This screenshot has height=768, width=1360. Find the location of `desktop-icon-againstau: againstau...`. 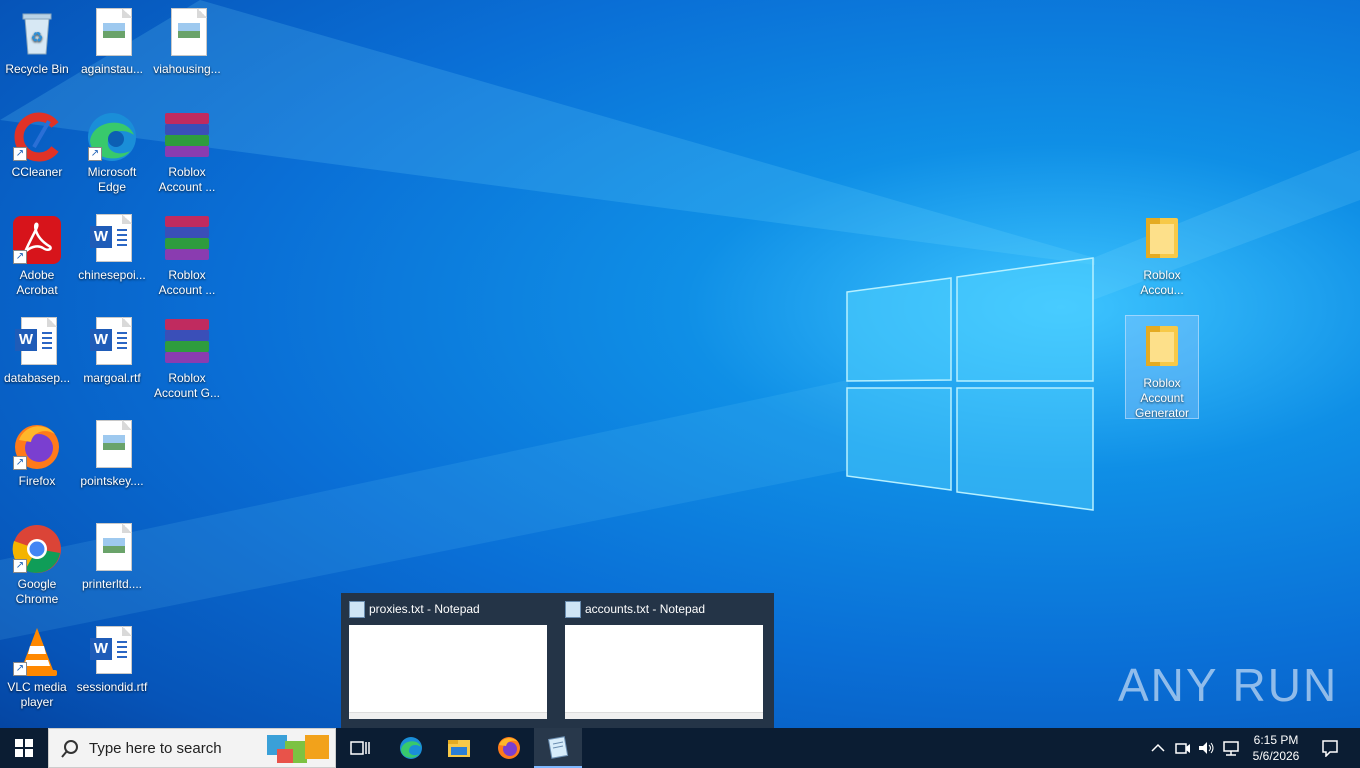

desktop-icon-againstau: againstau... is located at coordinates (112, 39).